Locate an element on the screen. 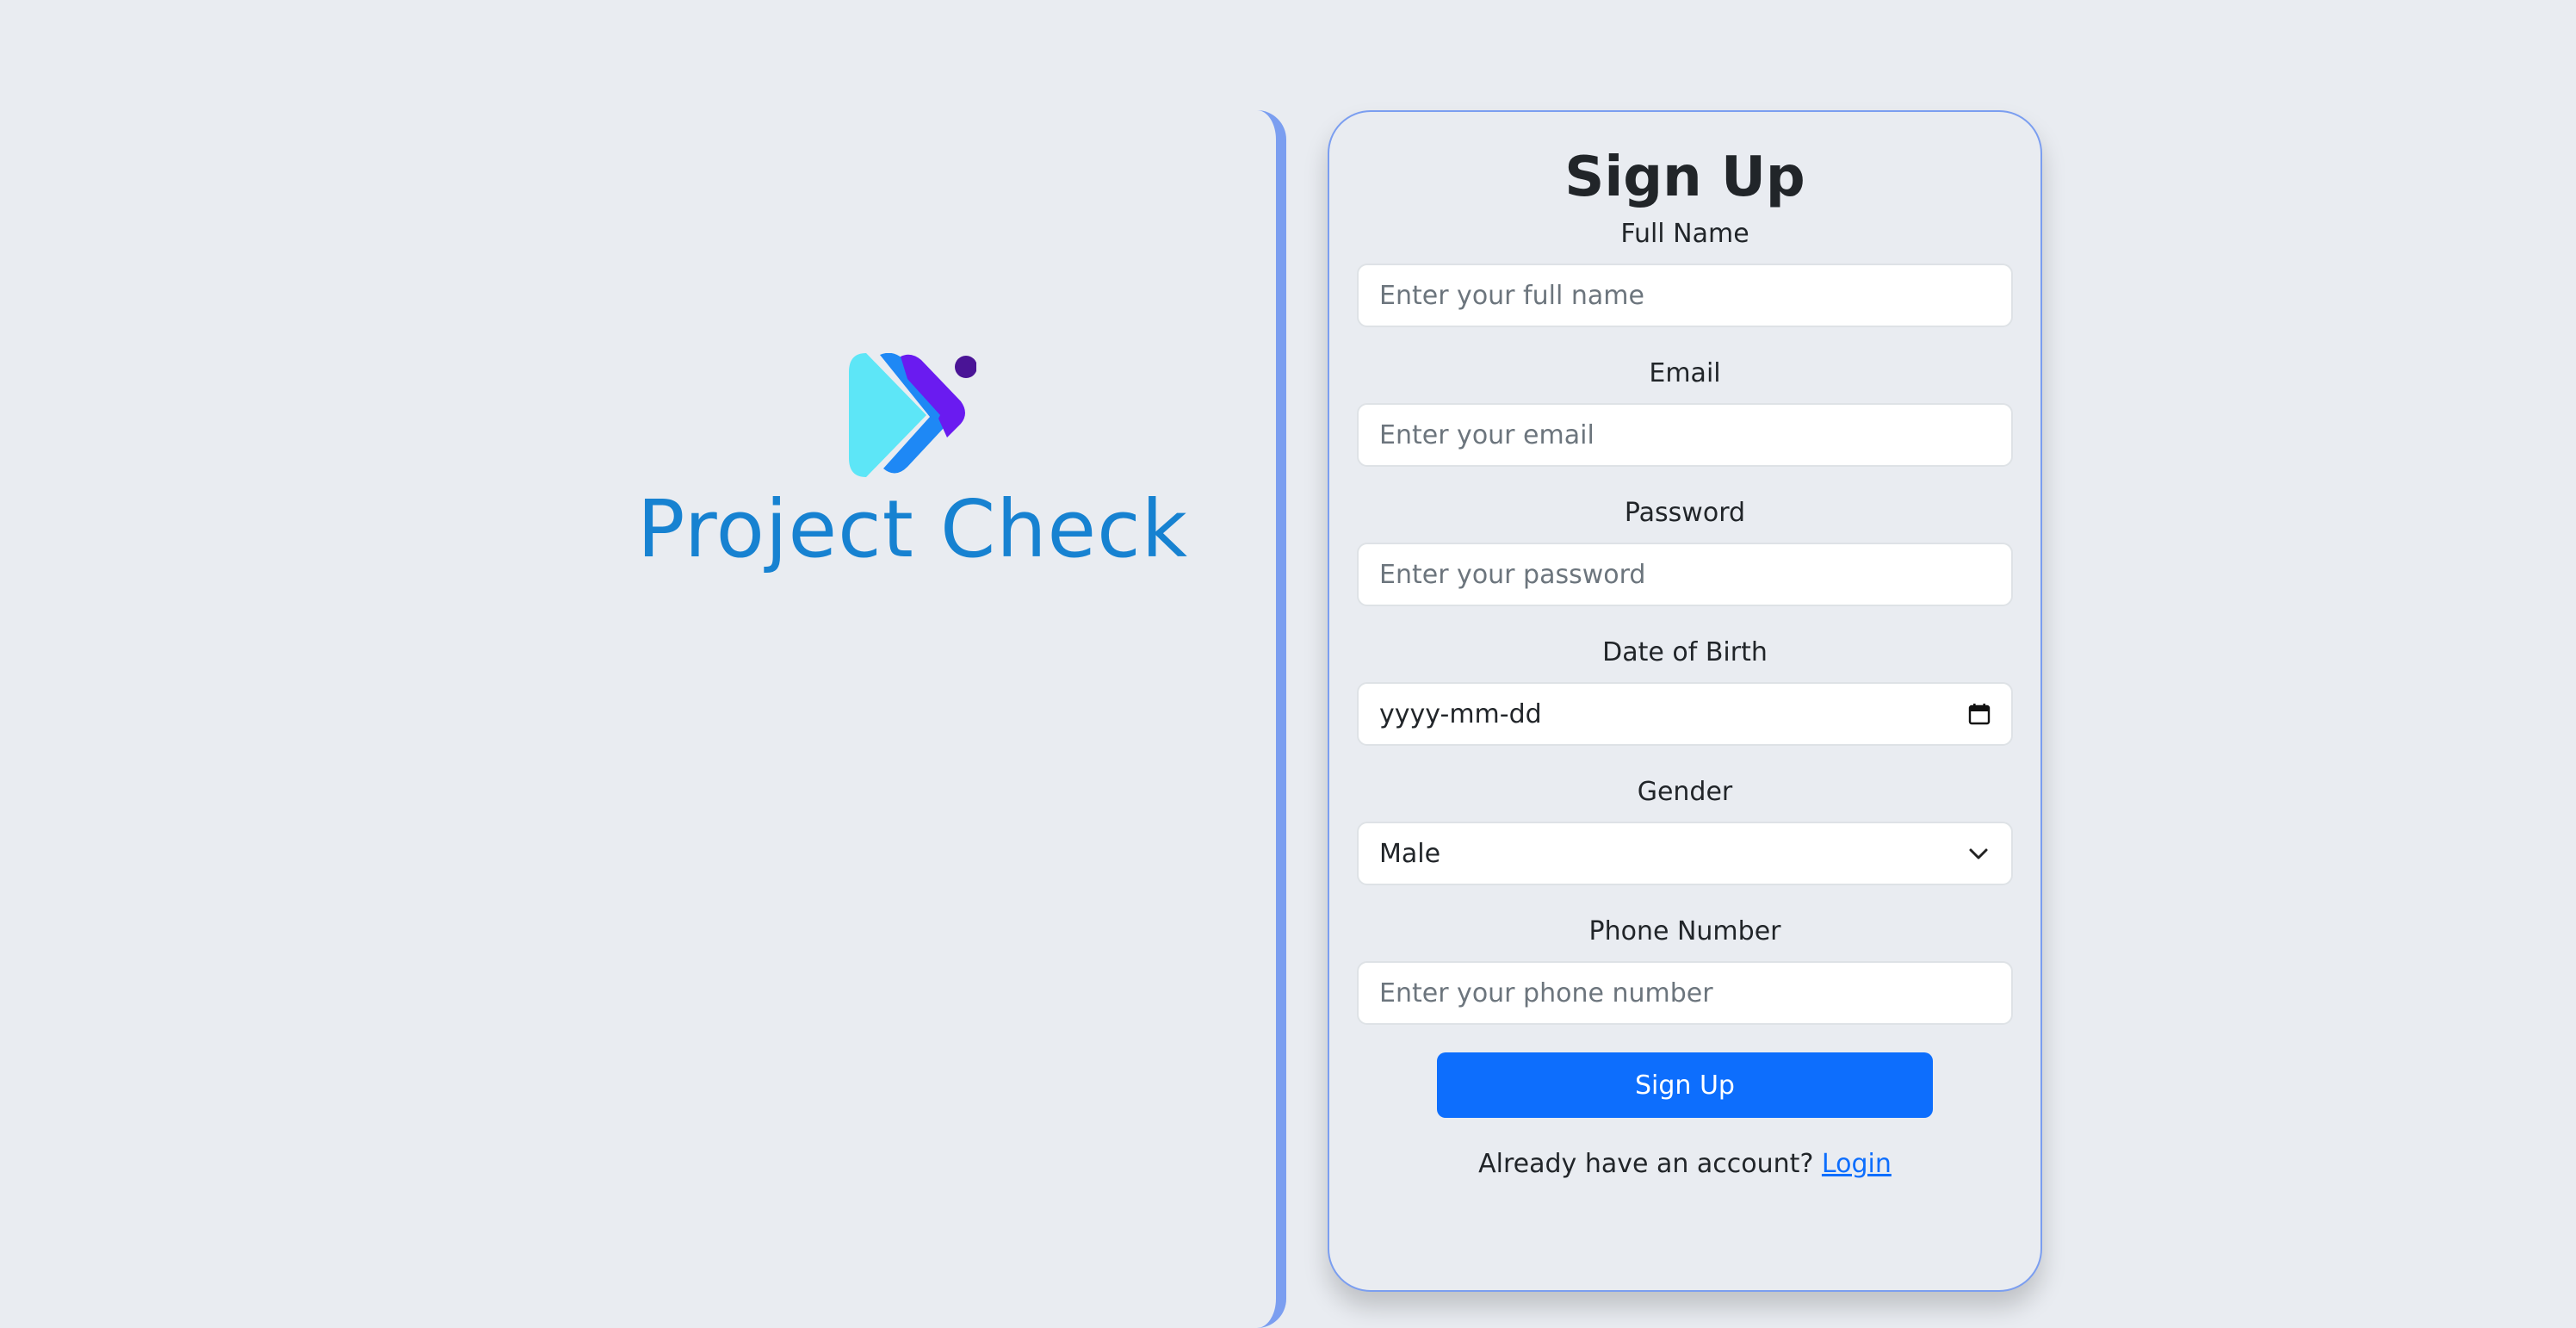 Image resolution: width=2576 pixels, height=1328 pixels. phone-input is located at coordinates (1685, 992).